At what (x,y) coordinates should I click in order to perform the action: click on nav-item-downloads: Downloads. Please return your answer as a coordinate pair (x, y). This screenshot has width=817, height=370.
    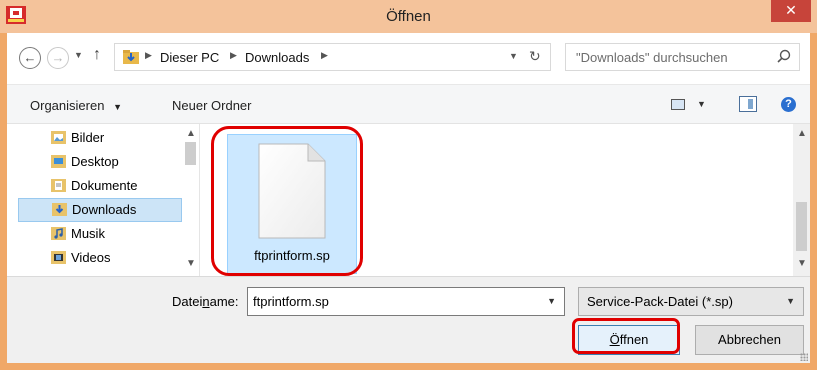
    Looking at the image, I should click on (100, 210).